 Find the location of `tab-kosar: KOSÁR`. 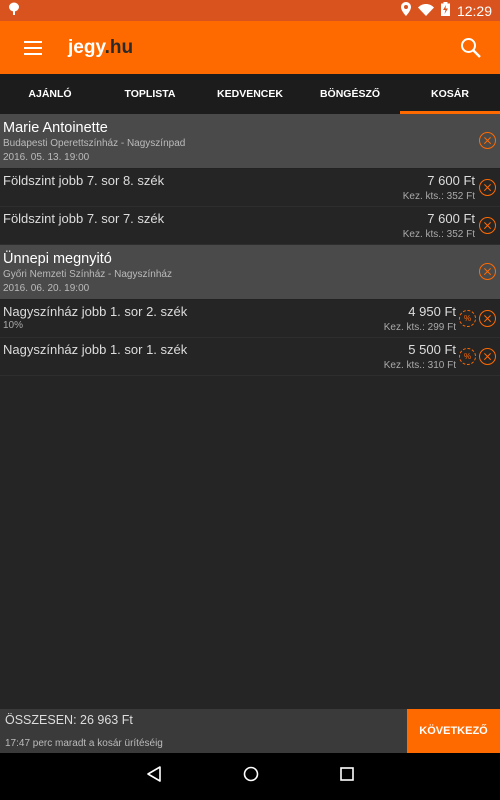

tab-kosar: KOSÁR is located at coordinates (450, 94).